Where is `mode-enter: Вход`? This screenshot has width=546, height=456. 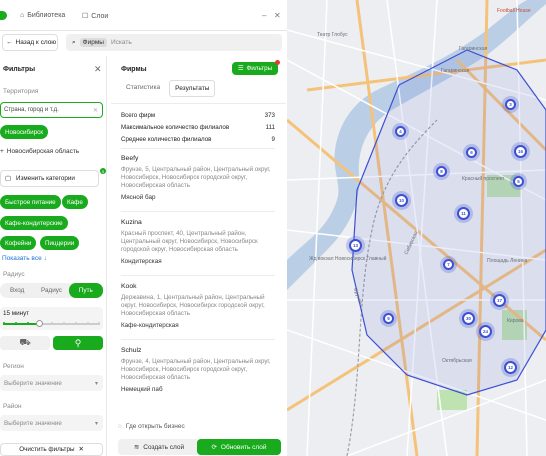
mode-enter: Вход is located at coordinates (17, 290).